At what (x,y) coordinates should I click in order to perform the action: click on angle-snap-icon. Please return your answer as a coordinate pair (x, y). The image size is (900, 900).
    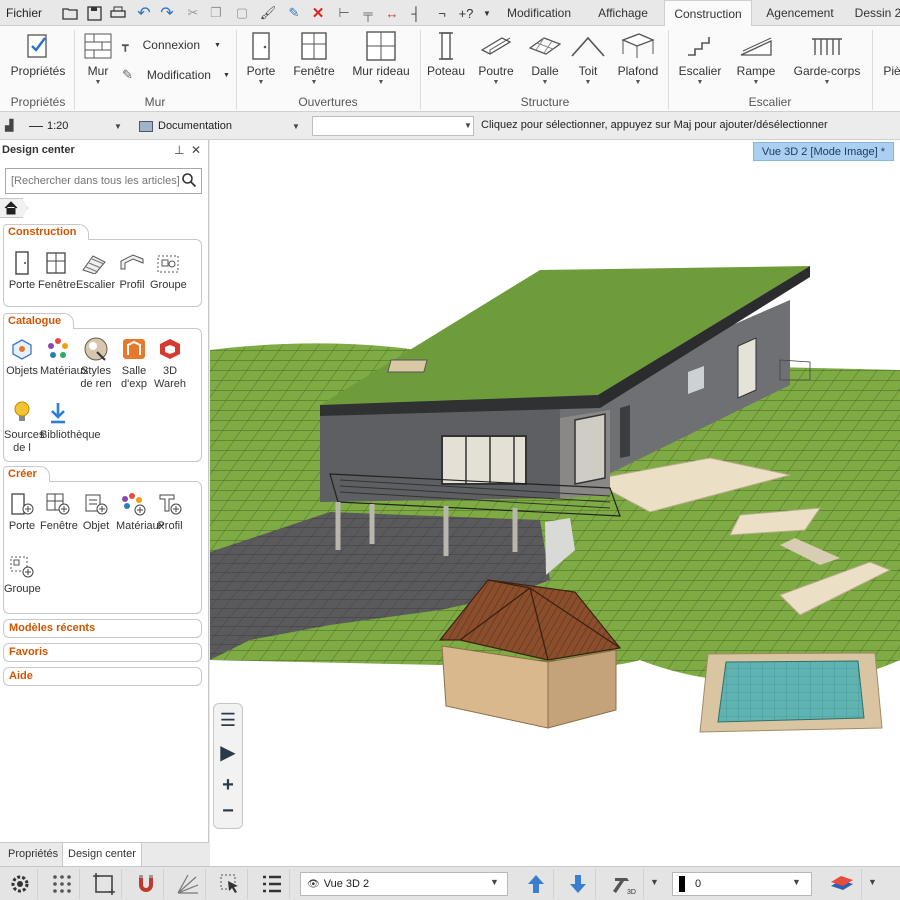
    Looking at the image, I should click on (188, 884).